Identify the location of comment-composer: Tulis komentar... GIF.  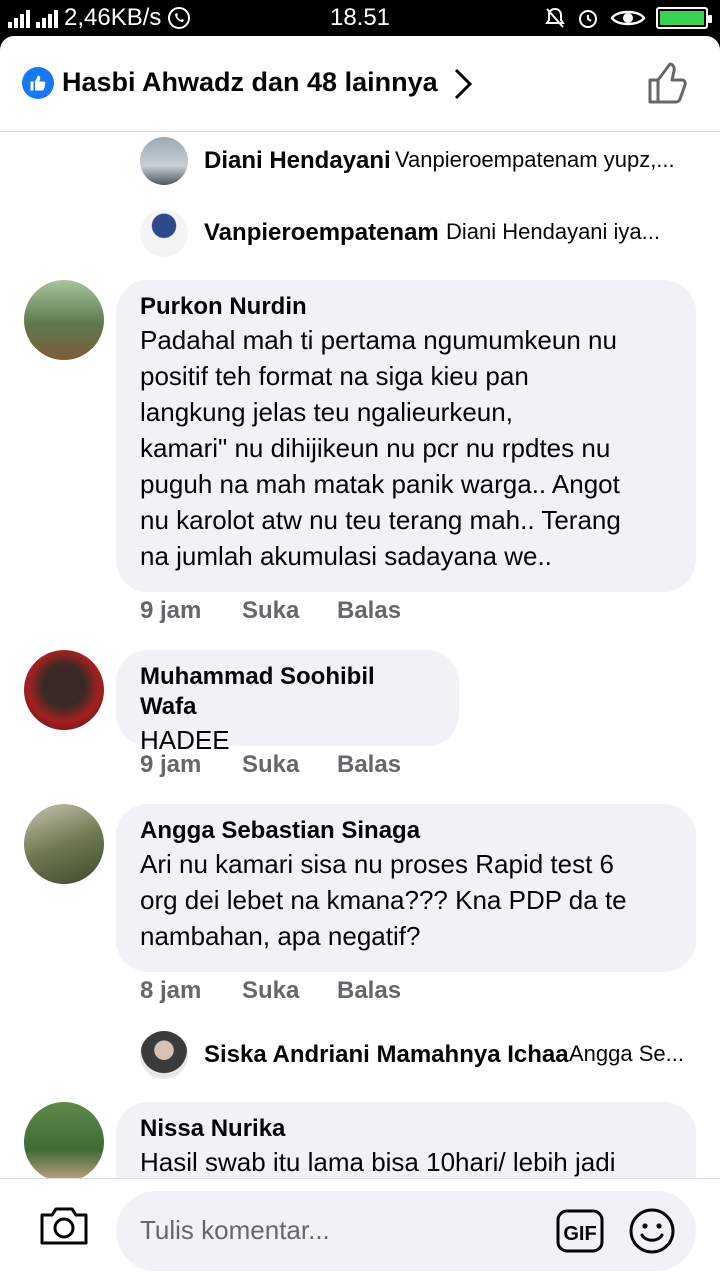
(360, 1229).